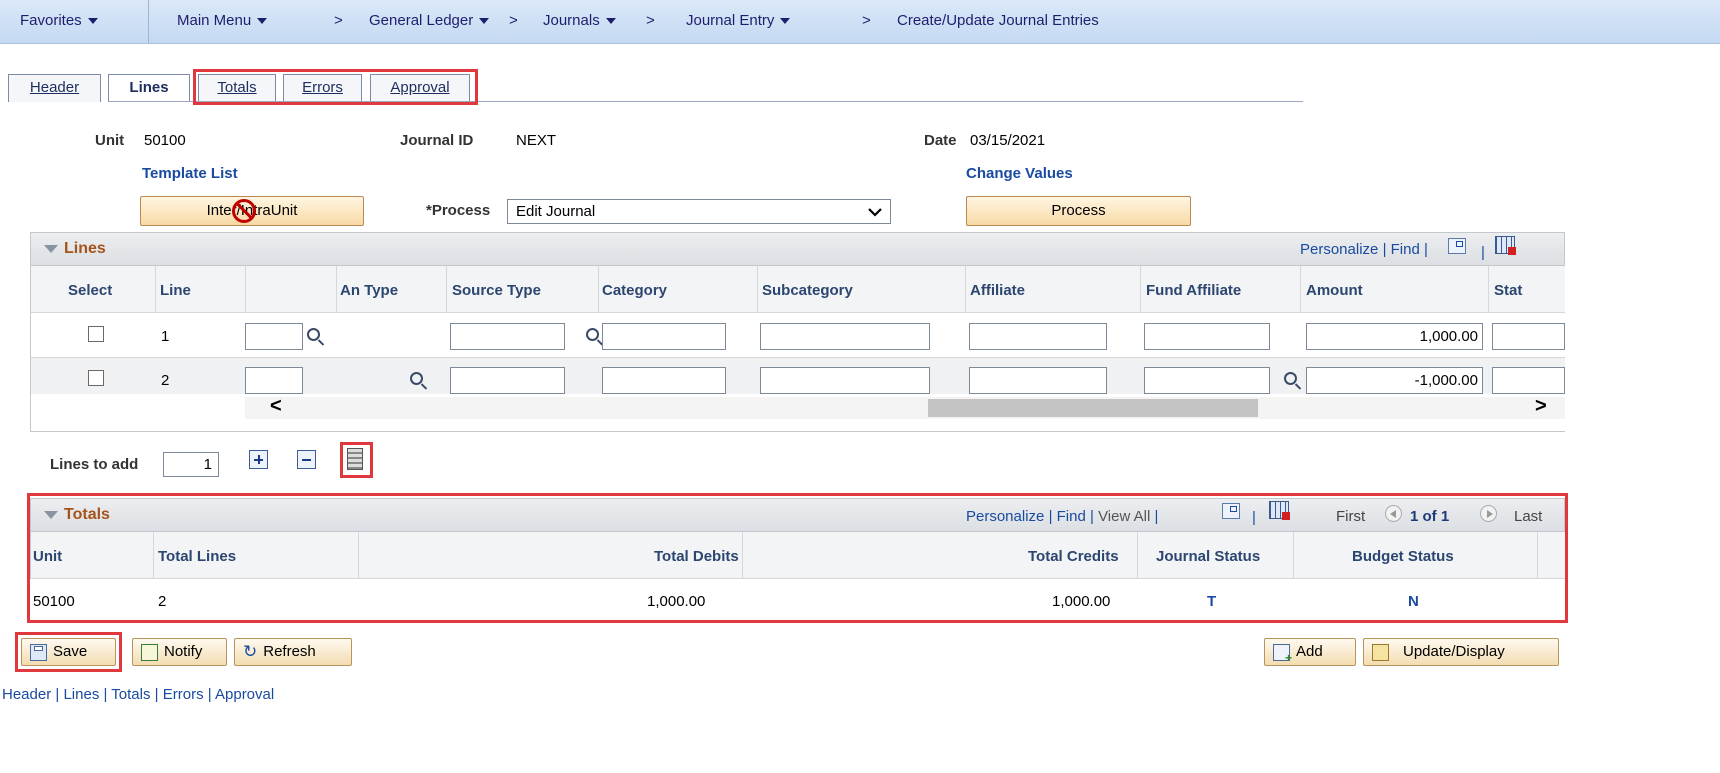 The width and height of the screenshot is (1720, 773). What do you see at coordinates (1208, 556) in the screenshot?
I see `col-journal-status: Journal Status` at bounding box center [1208, 556].